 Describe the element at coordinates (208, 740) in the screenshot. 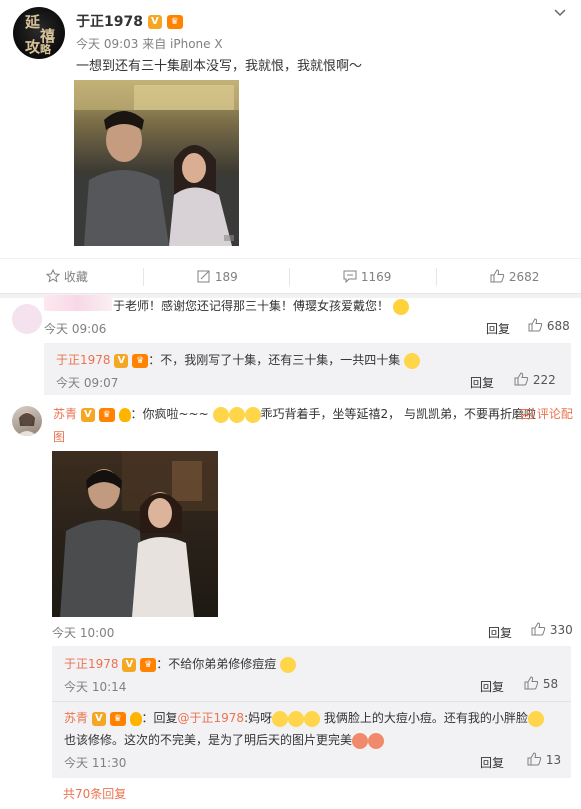

I see `sub-reply-body: 也该修修。这次的不完美，是为了明后天的图片更完美` at that location.